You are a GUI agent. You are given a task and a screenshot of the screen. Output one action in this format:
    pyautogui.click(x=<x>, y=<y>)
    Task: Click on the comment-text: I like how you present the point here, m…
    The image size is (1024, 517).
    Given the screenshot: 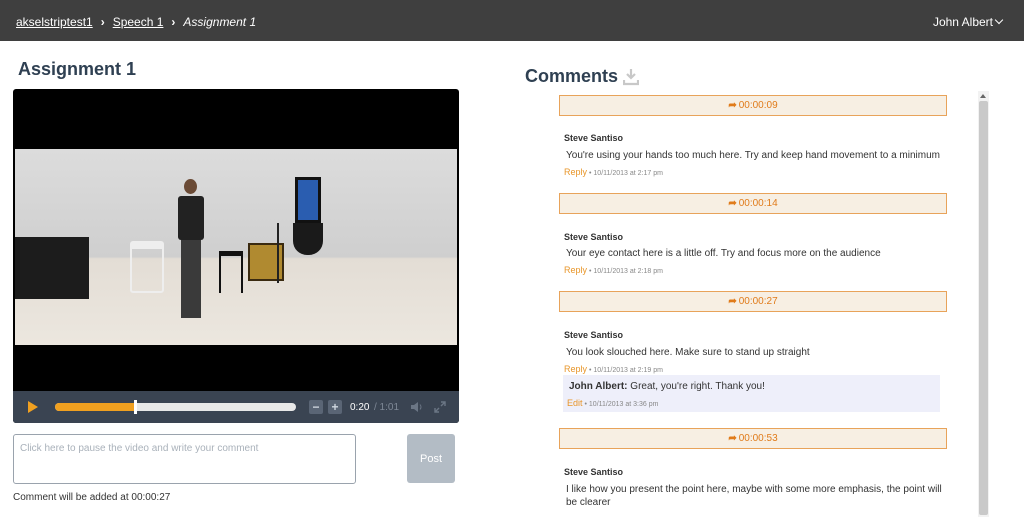 What is the action you would take?
    pyautogui.click(x=754, y=496)
    